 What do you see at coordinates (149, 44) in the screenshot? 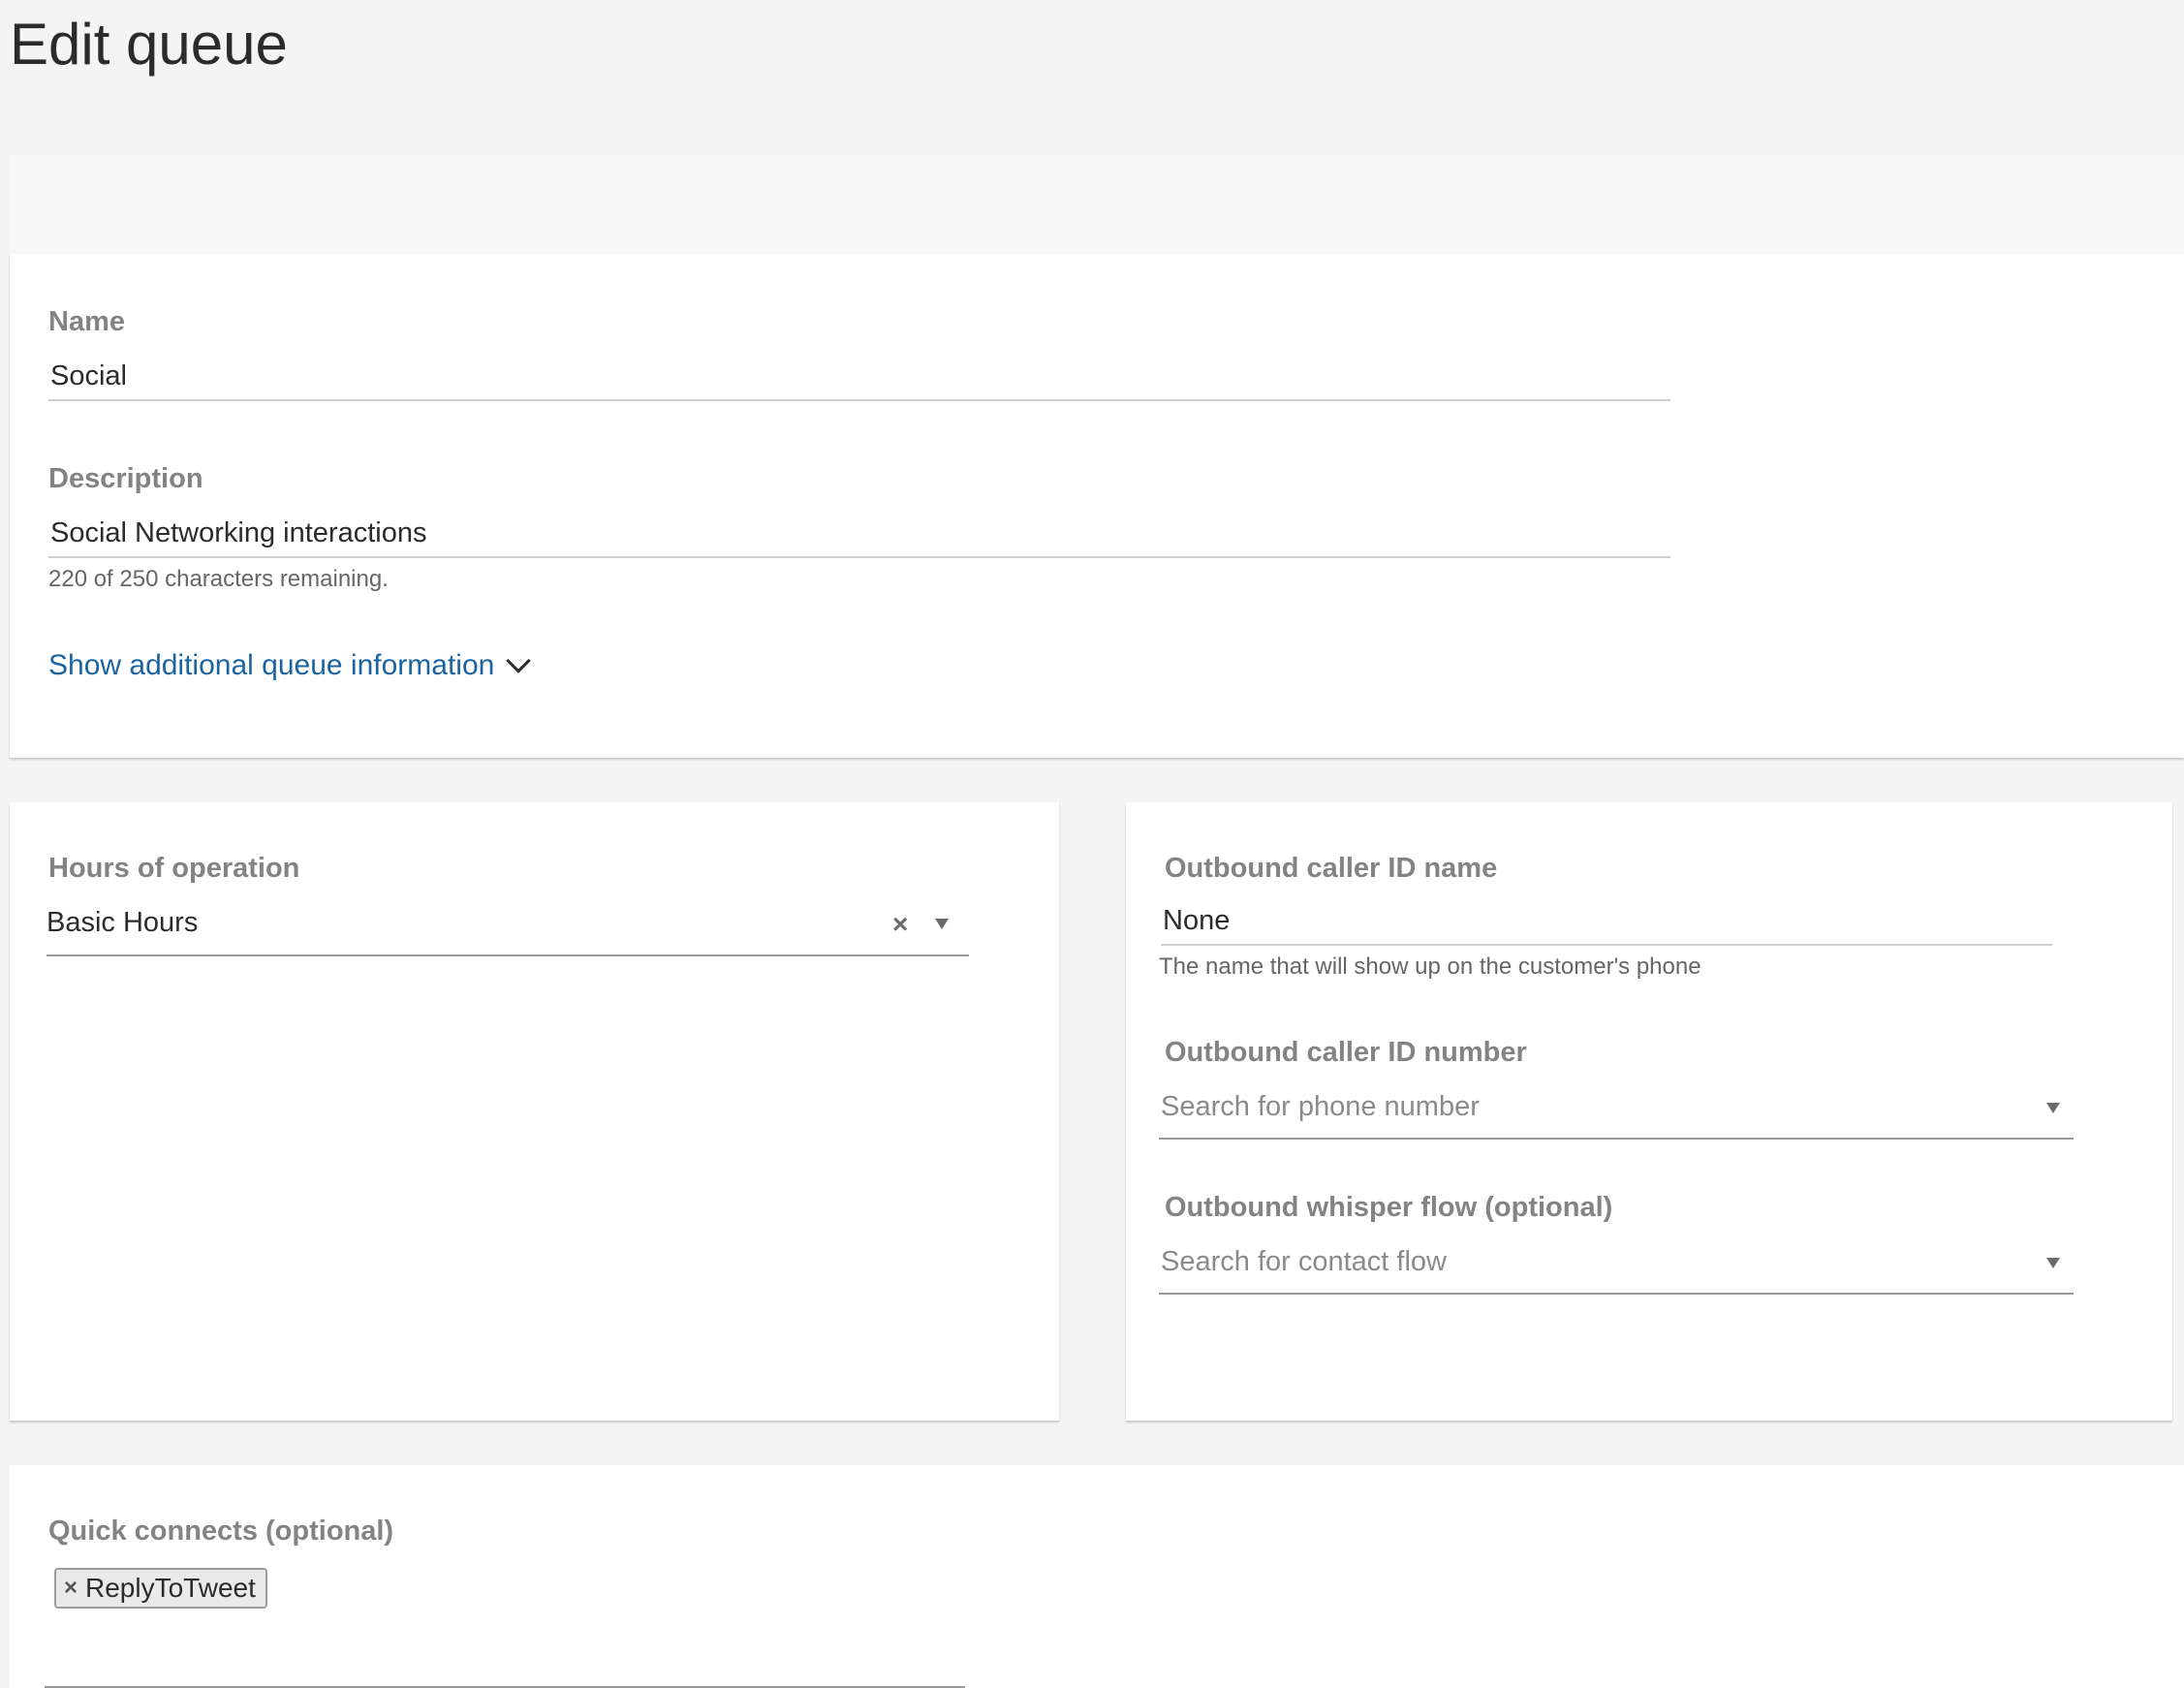
I see `page-title: Edit queue` at bounding box center [149, 44].